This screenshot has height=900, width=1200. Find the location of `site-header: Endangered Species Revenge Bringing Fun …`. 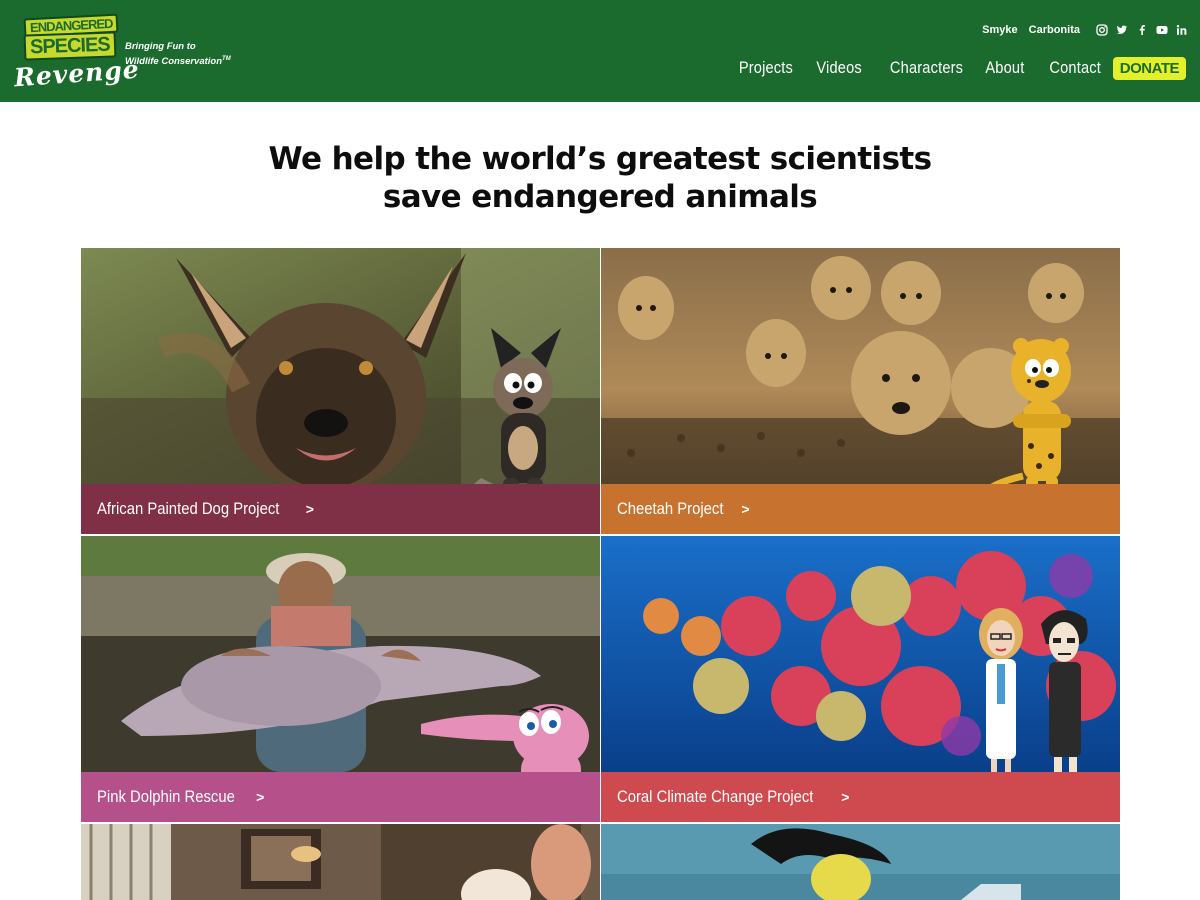

site-header: Endangered Species Revenge Bringing Fun … is located at coordinates (600, 51).